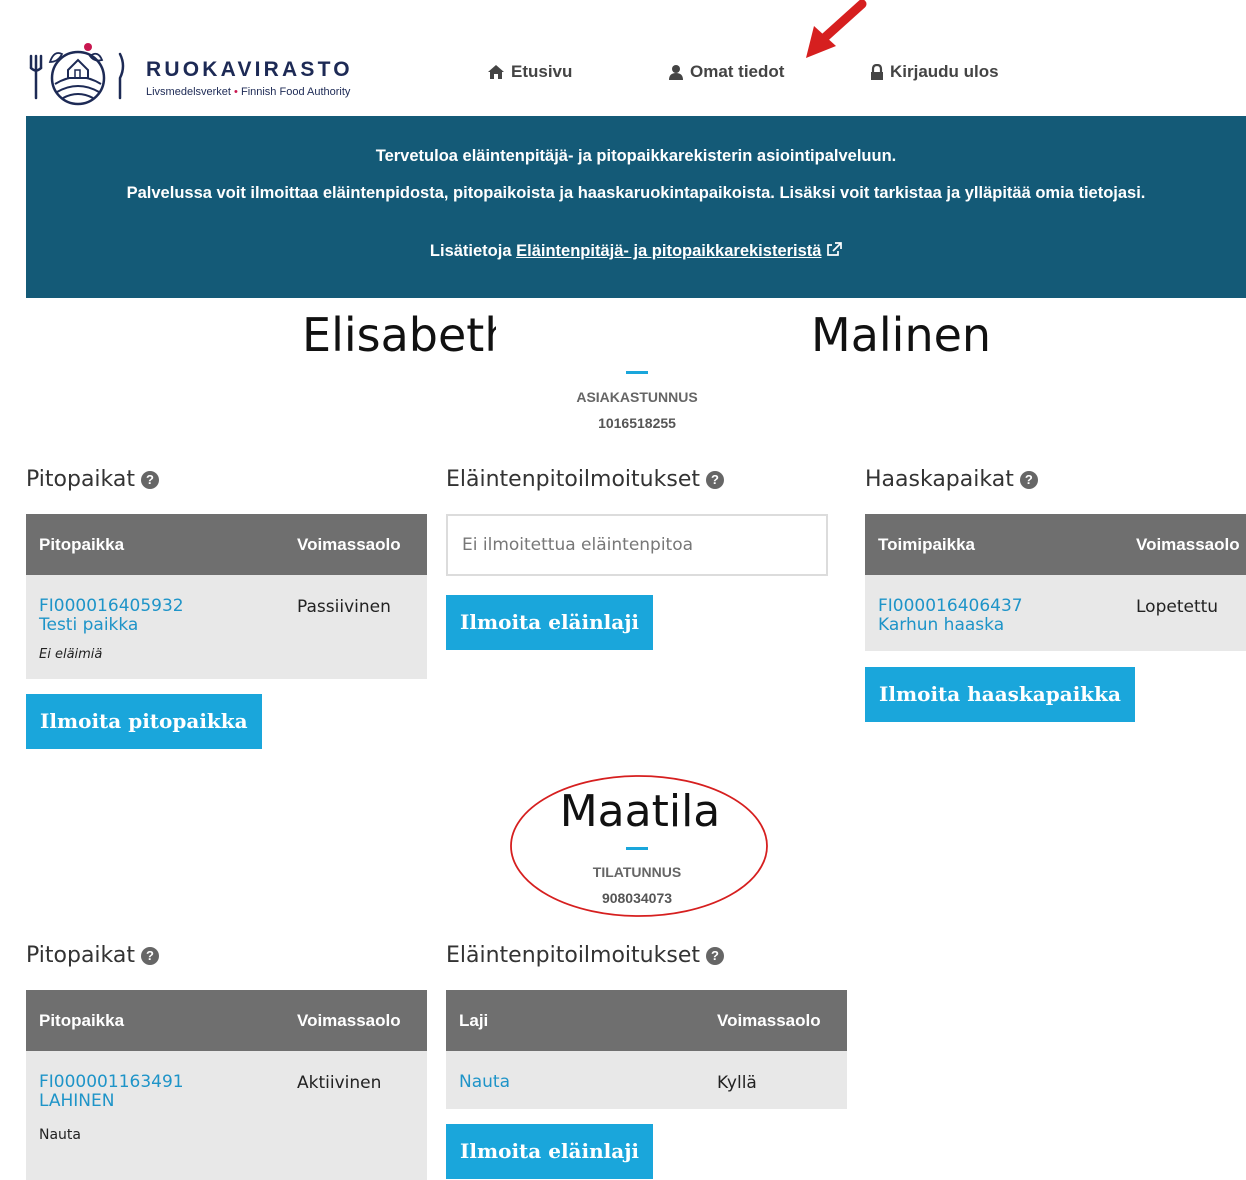 The image size is (1246, 1180). Describe the element at coordinates (408, 335) in the screenshot. I see `person-first-name: Elisabeth` at that location.